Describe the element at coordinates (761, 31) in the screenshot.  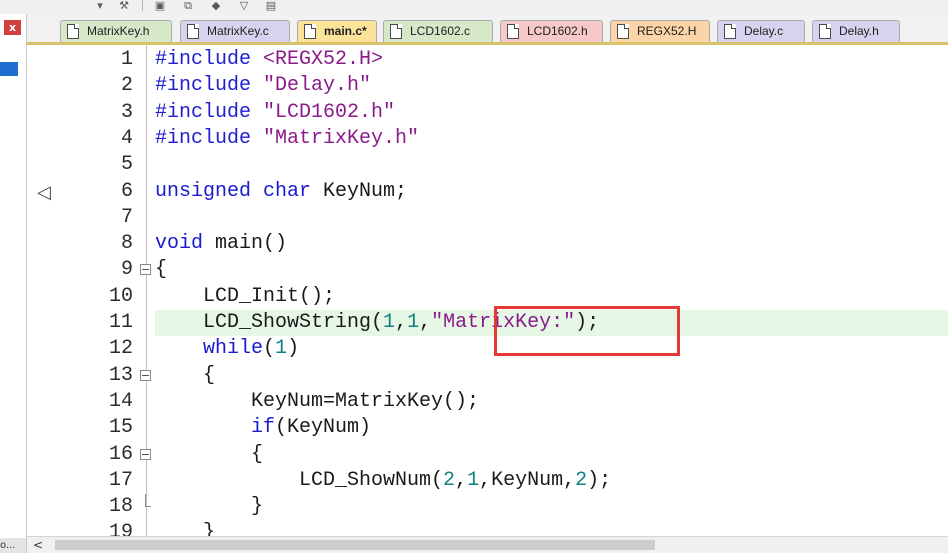
I see `tab-delay-c: Delay.c` at that location.